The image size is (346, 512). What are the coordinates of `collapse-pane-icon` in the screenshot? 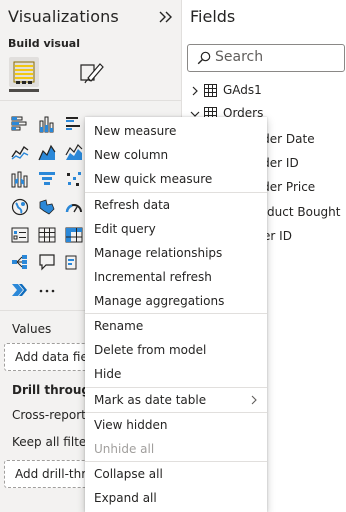 It's located at (166, 17).